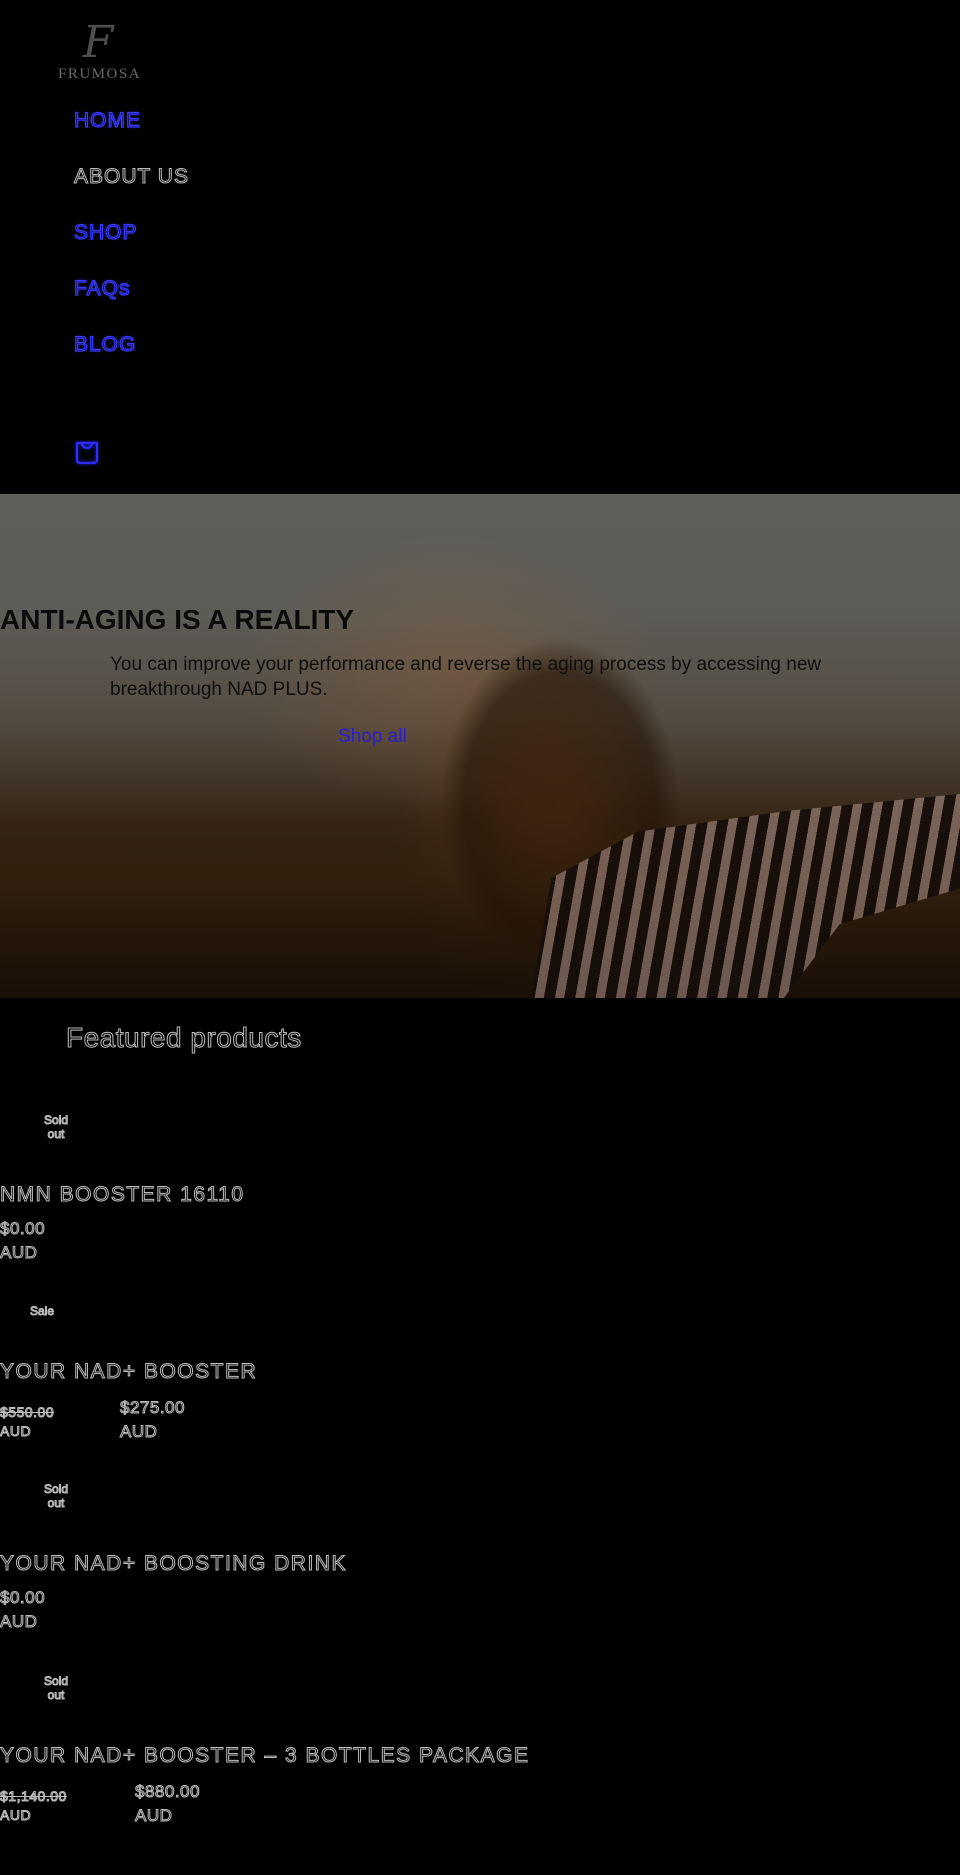 The width and height of the screenshot is (960, 1875). I want to click on shop-all-link: Shop all, so click(372, 737).